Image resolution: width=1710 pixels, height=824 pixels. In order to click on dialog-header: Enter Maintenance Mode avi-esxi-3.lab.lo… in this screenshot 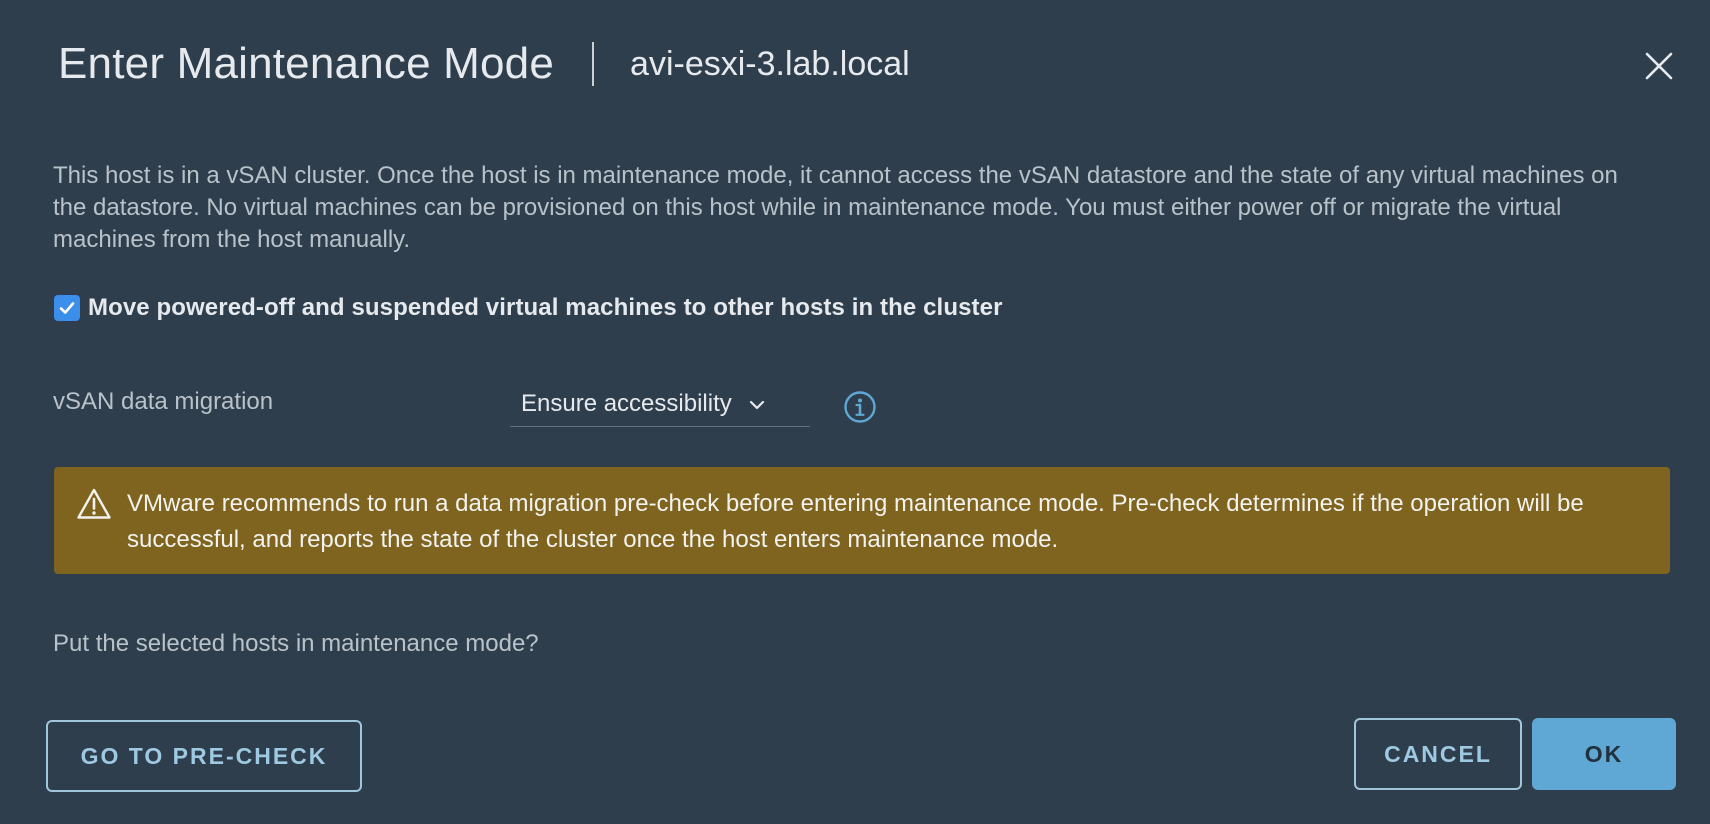, I will do `click(484, 64)`.